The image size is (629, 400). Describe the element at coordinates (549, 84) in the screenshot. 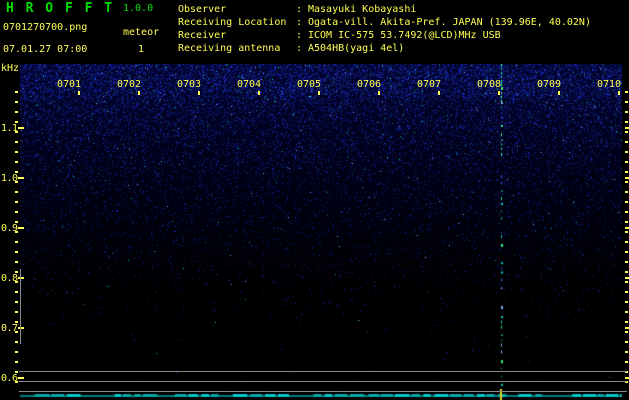

I see `time-tick-label: 0709` at that location.